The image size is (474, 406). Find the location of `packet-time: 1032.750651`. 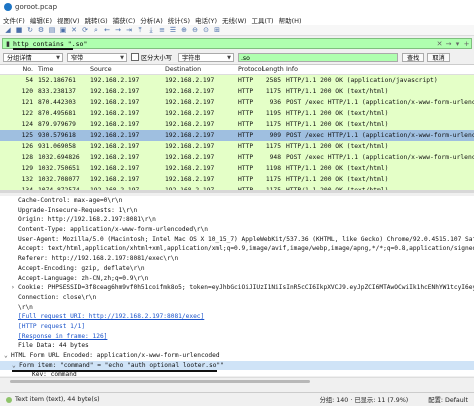

packet-time: 1032.750651 is located at coordinates (59, 168).